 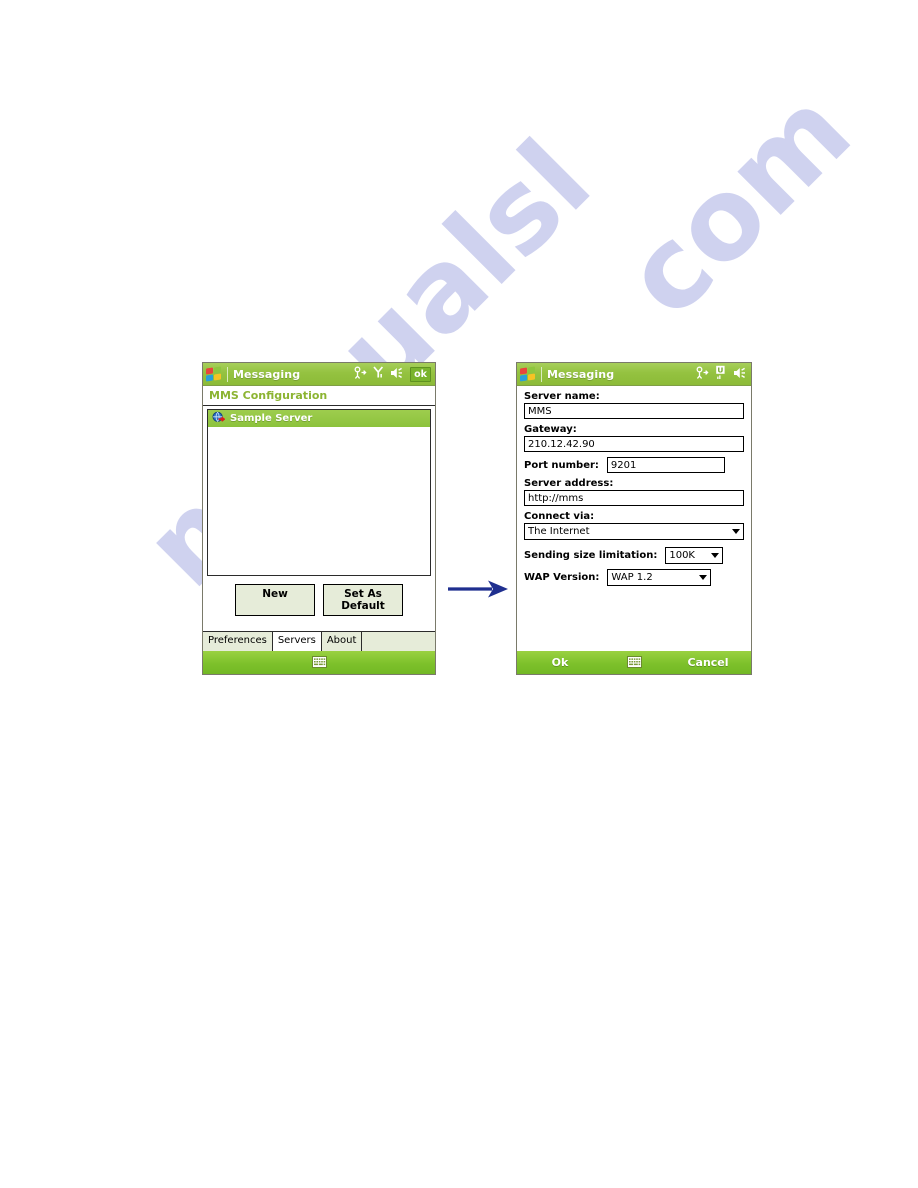 I want to click on connect-via-select: The Internet, so click(x=634, y=531).